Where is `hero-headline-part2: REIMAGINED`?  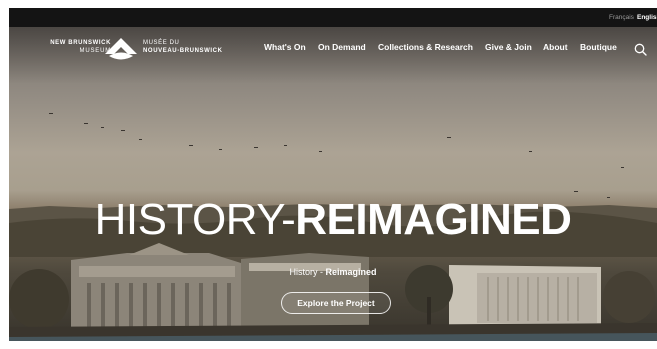
hero-headline-part2: REIMAGINED is located at coordinates (433, 219).